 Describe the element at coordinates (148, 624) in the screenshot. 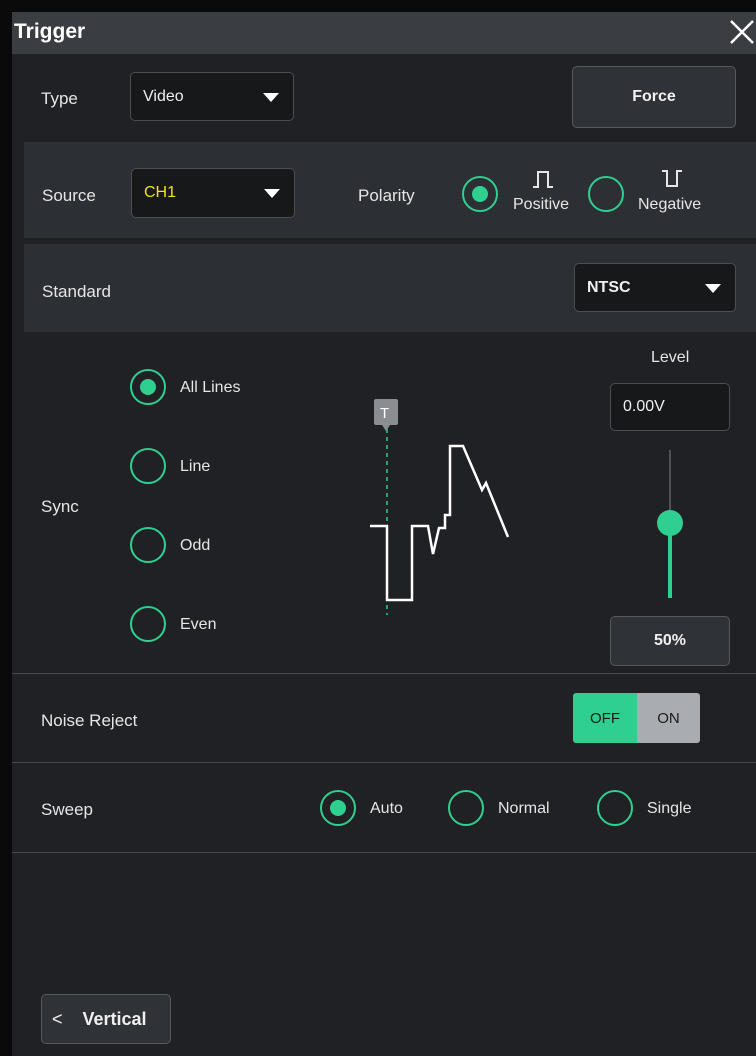

I see `sync-even-radio` at that location.